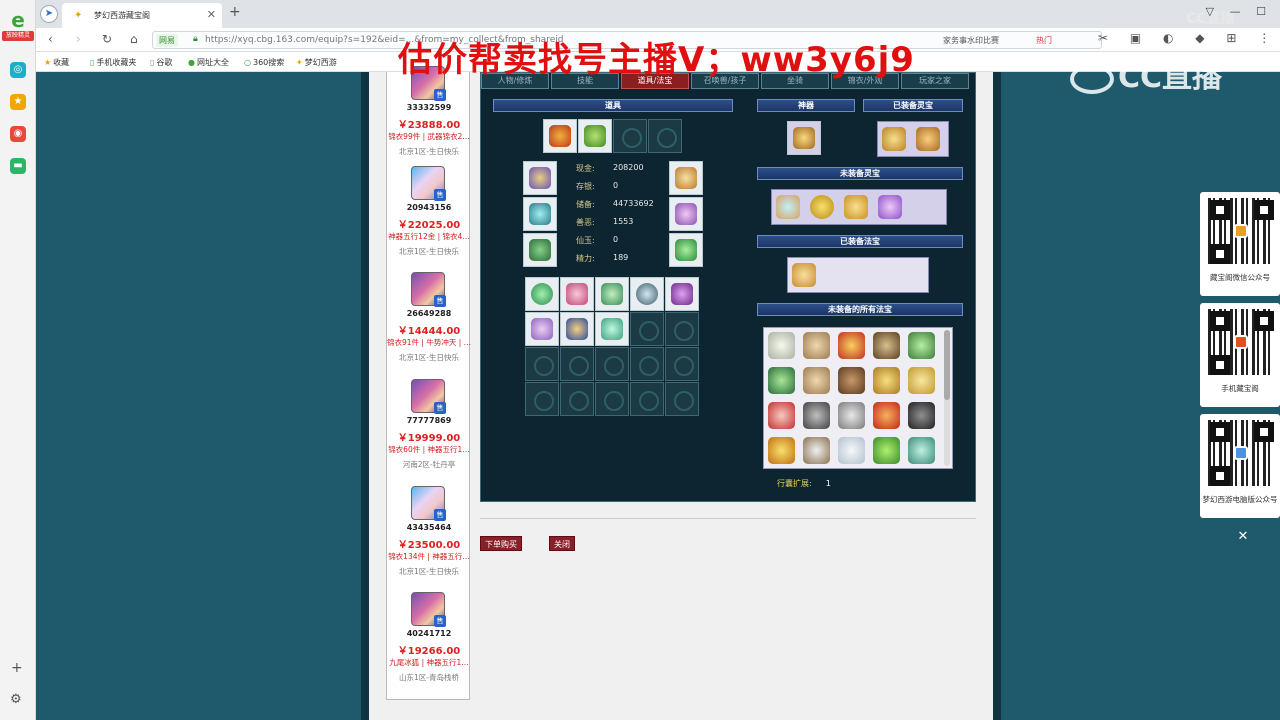 This screenshot has height=720, width=1280. I want to click on listing-id: 43435464, so click(429, 527).